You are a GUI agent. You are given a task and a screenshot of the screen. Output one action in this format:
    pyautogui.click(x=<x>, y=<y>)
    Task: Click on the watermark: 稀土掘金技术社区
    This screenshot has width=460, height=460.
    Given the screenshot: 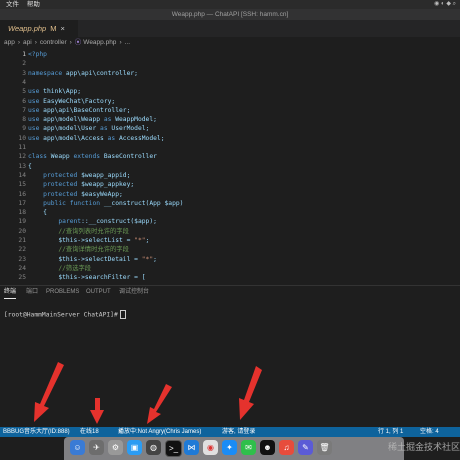 What is the action you would take?
    pyautogui.click(x=424, y=447)
    